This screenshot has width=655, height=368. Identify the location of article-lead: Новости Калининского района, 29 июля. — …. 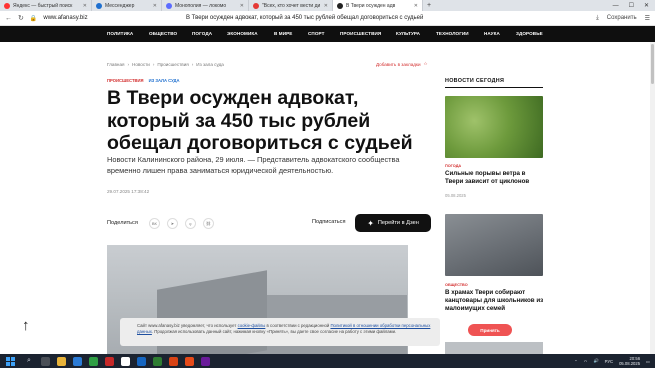
(253, 165).